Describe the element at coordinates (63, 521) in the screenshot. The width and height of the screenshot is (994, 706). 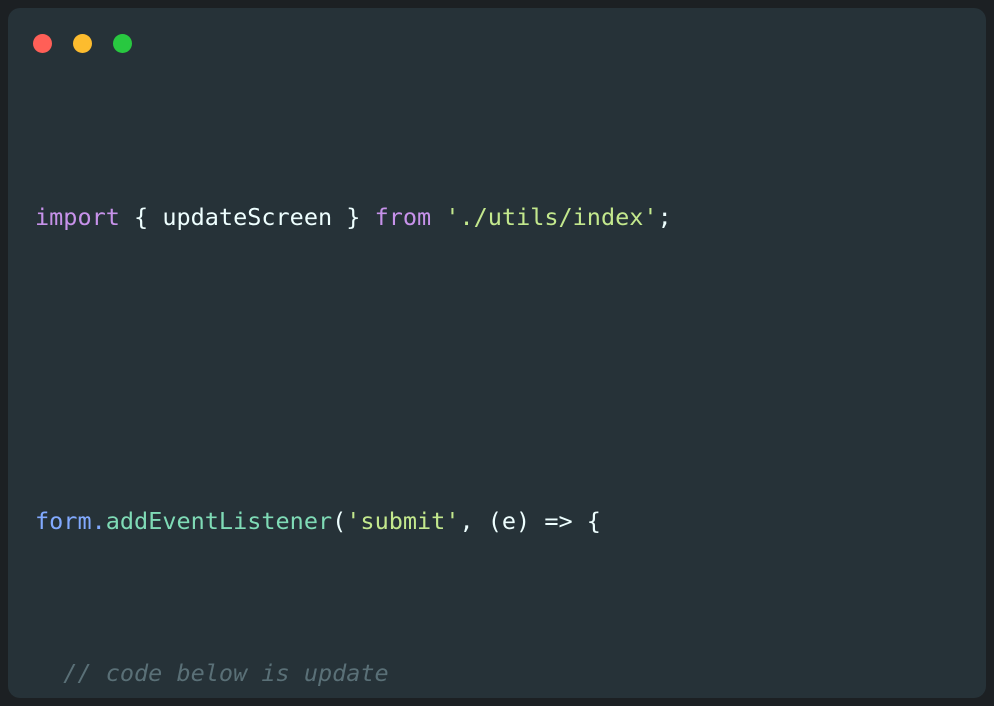
I see `token-identifier-form: form` at that location.